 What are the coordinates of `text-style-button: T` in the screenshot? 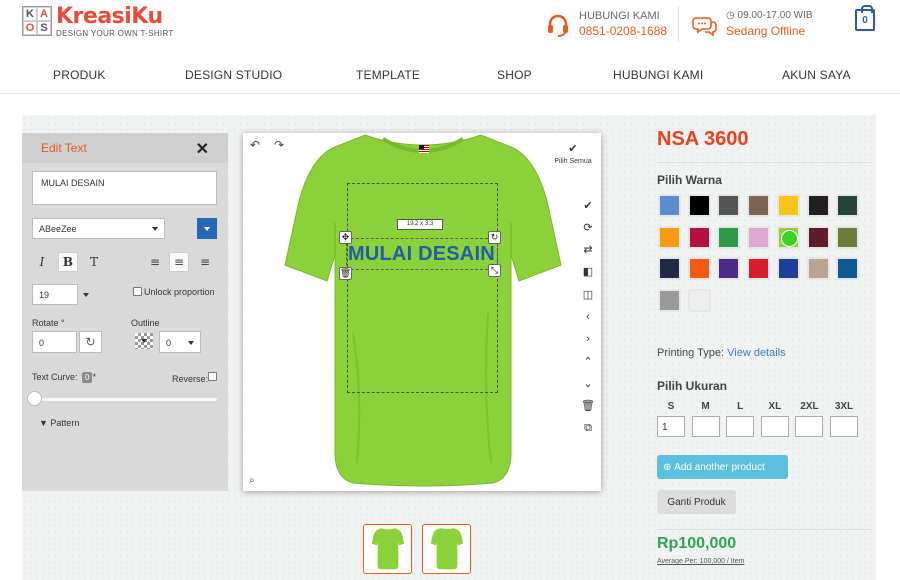 It's located at (94, 262).